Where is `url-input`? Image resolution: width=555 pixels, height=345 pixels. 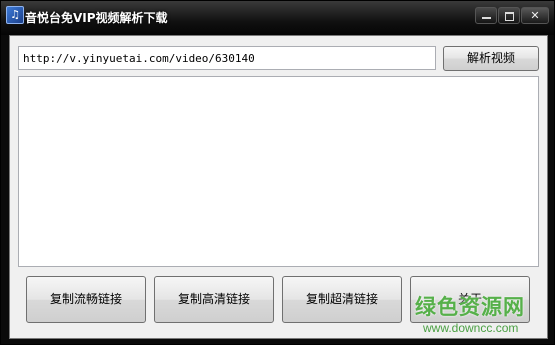
url-input is located at coordinates (227, 58).